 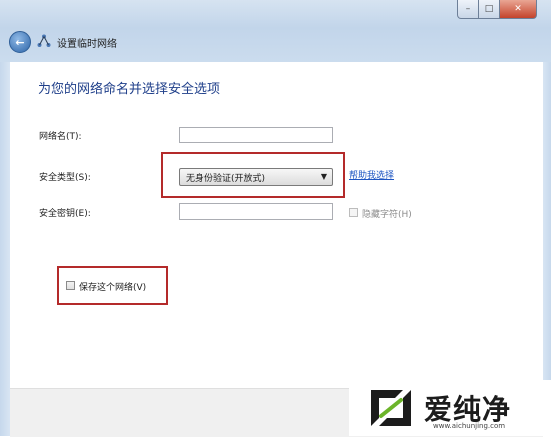 I want to click on network-name-label: 网络名(T):, so click(x=60, y=137).